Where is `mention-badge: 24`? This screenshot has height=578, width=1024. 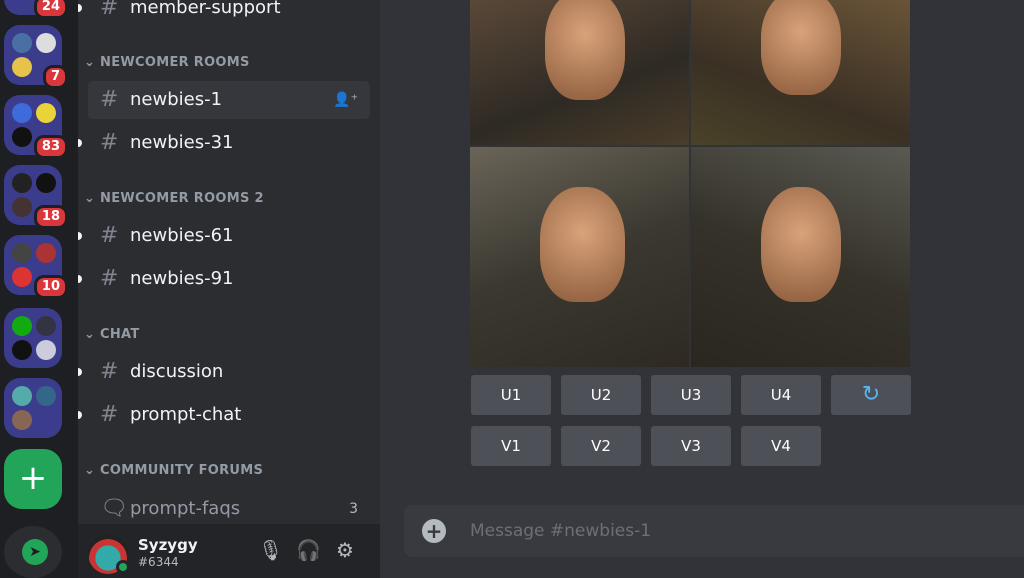
mention-badge: 24 is located at coordinates (50, 9).